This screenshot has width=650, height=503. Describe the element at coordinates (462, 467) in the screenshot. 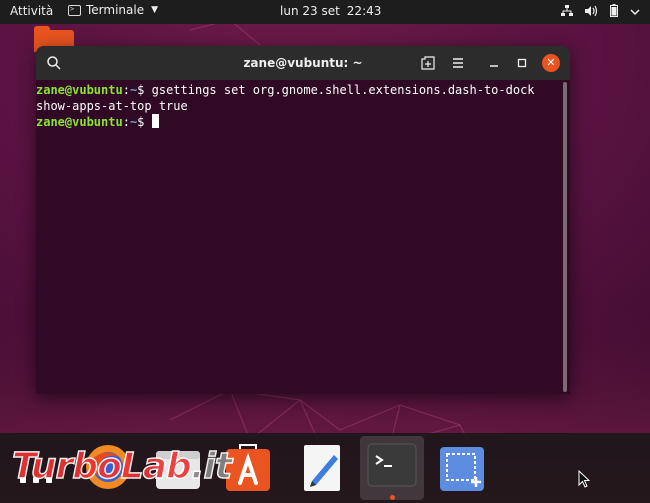

I see `screenshot-icon` at that location.